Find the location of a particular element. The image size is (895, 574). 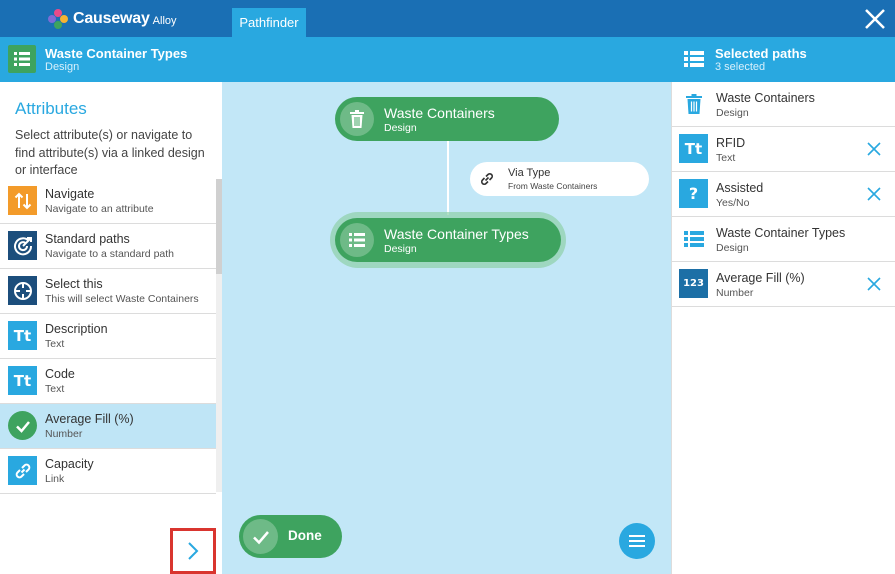

menu-icon is located at coordinates (637, 541).